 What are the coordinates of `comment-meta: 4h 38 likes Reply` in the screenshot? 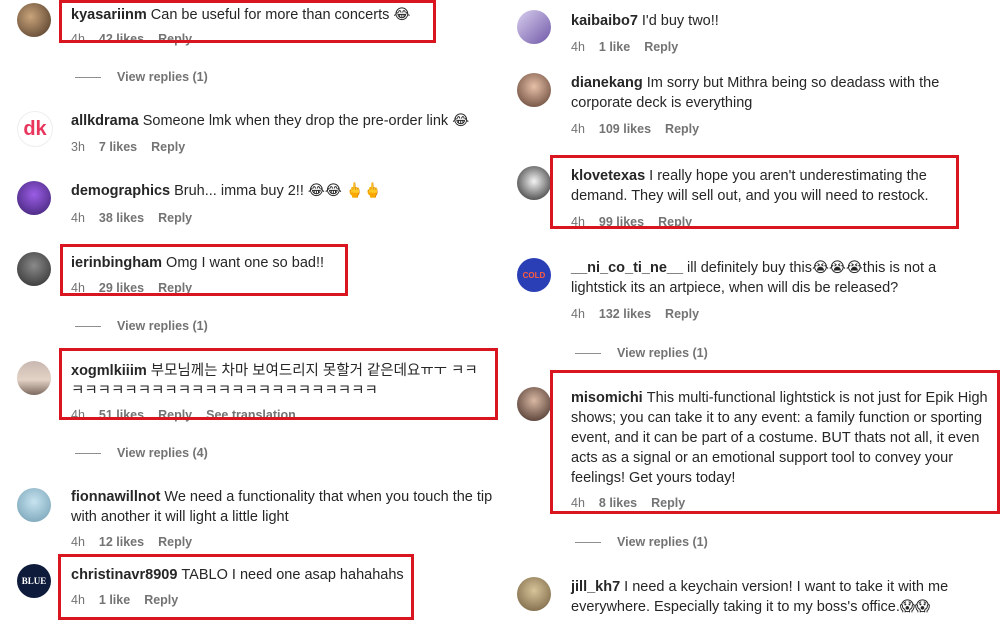 It's located at (131, 218).